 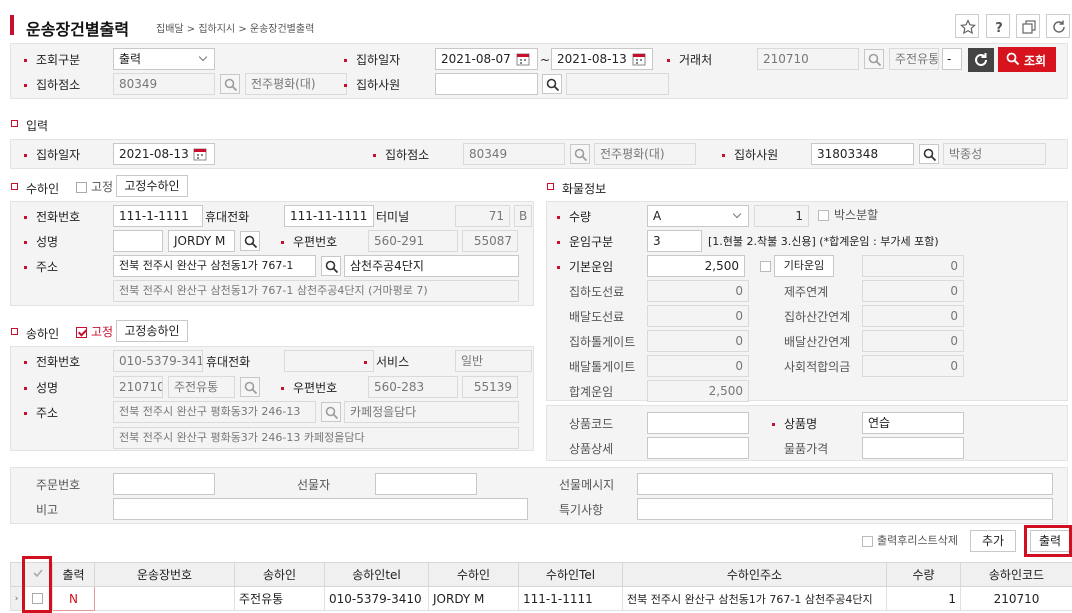 I want to click on total-fare-input: 2,500, so click(x=698, y=391).